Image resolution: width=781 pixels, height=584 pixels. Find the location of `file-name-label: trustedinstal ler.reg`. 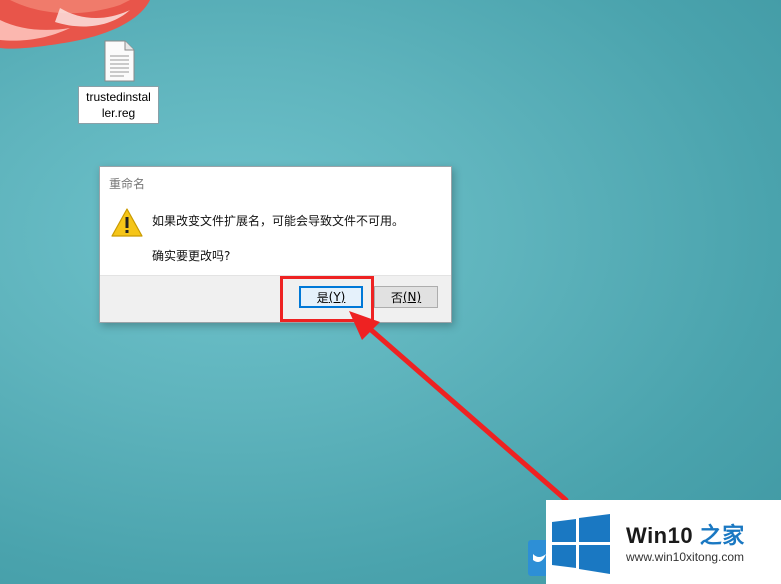

file-name-label: trustedinstal ler.reg is located at coordinates (118, 105).